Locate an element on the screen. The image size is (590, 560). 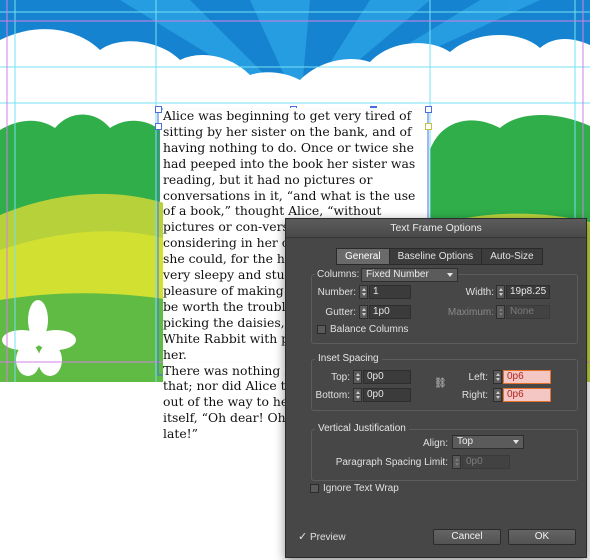
left-field: 0p6 is located at coordinates (527, 377).